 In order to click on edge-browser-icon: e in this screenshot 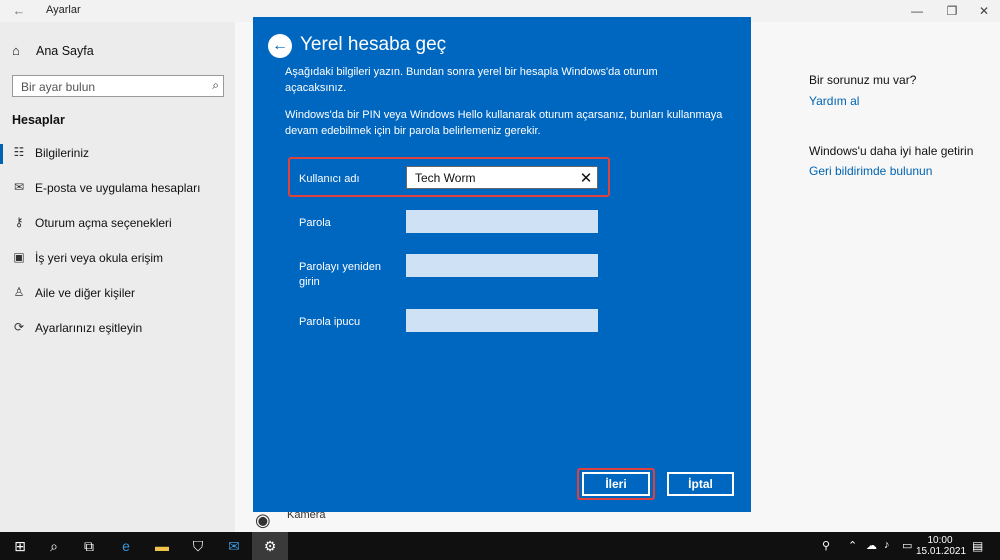, I will do `click(126, 546)`.